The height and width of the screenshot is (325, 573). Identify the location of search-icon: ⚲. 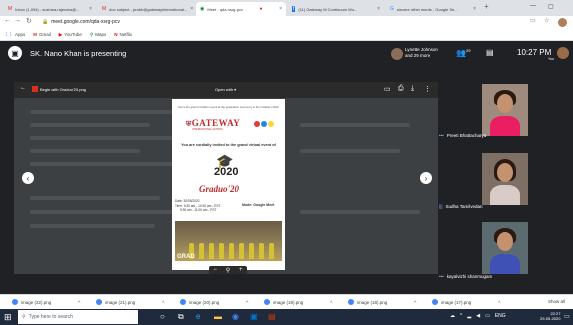
(24, 317).